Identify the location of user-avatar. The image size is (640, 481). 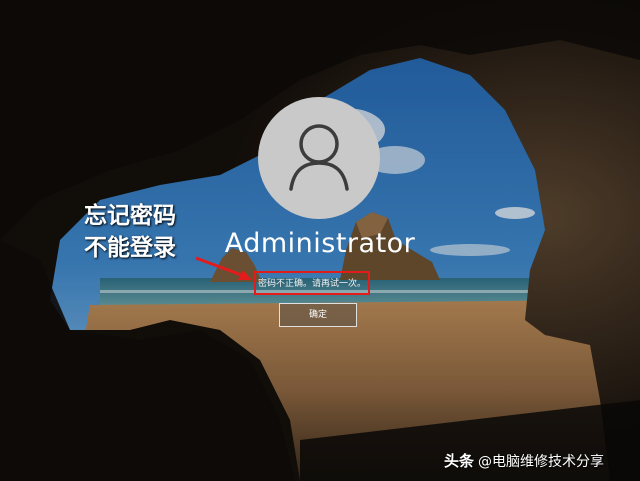
(319, 158).